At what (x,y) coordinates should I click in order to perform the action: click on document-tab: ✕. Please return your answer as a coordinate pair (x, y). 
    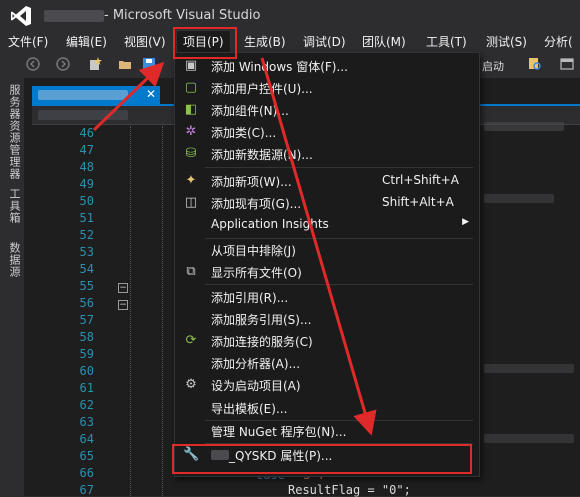
    Looking at the image, I should click on (96, 95).